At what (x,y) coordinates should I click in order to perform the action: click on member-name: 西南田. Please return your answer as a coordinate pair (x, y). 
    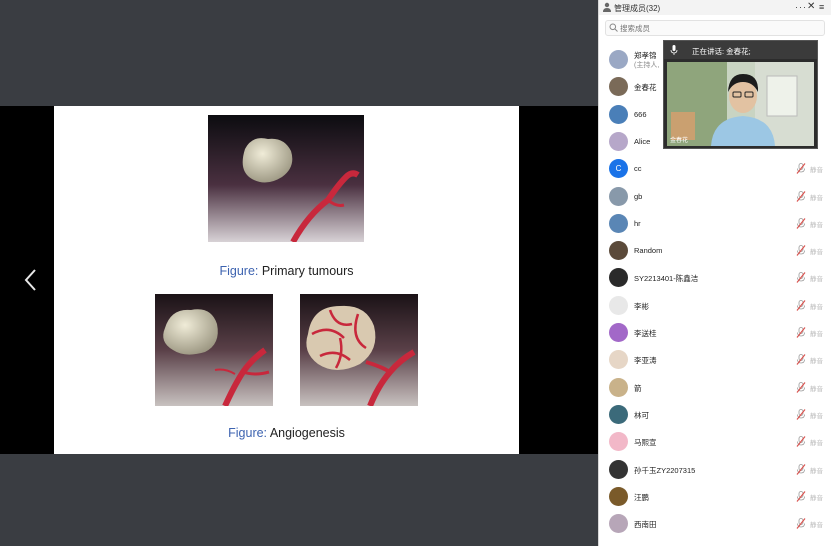
    Looking at the image, I should click on (645, 525).